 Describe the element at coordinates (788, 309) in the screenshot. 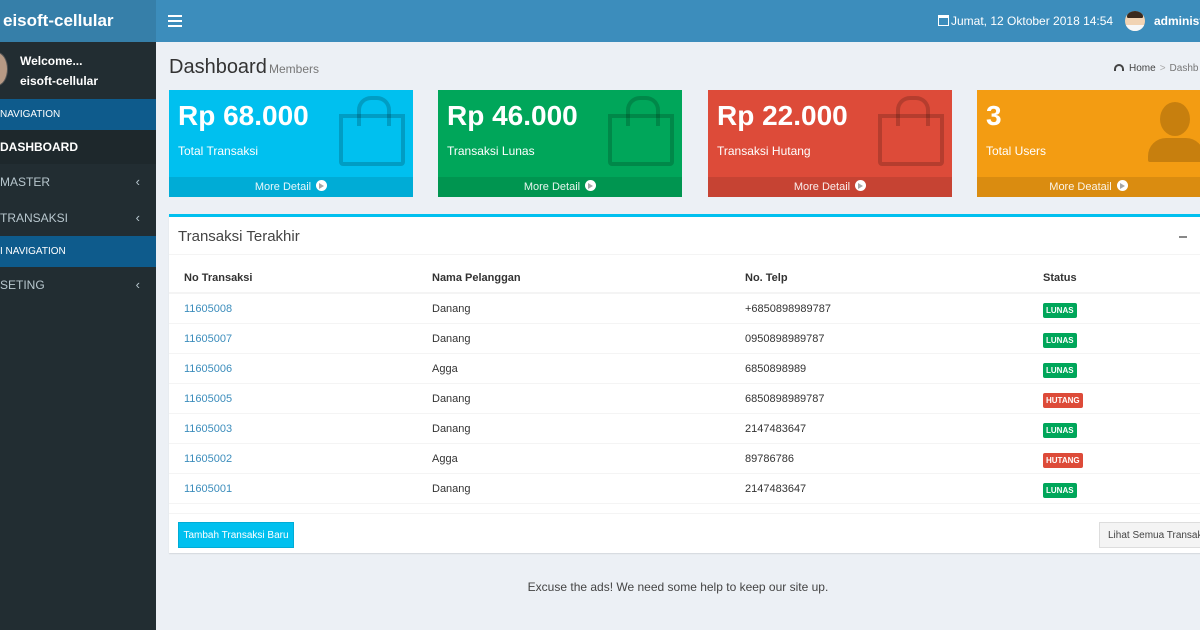

I see `phone-number: +6850898989787` at that location.